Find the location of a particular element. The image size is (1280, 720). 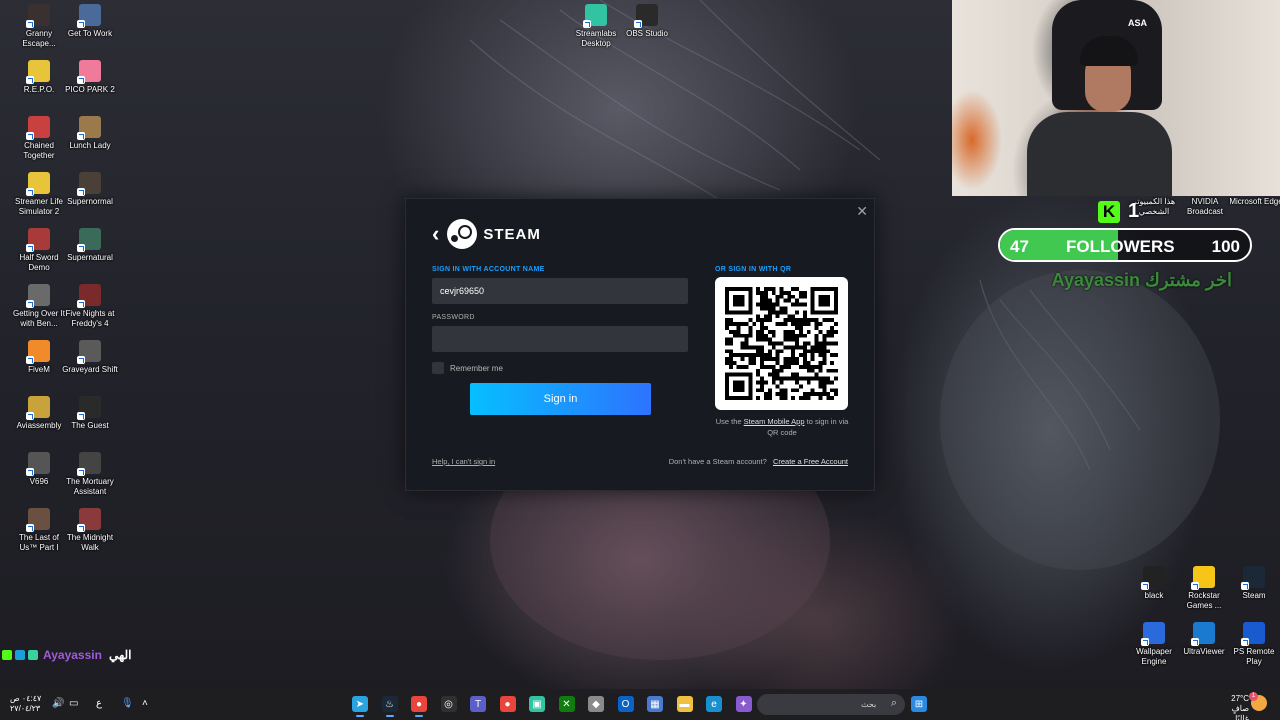

desktop-icon-top-0: Streamlabs Desktop is located at coordinates (596, 26).